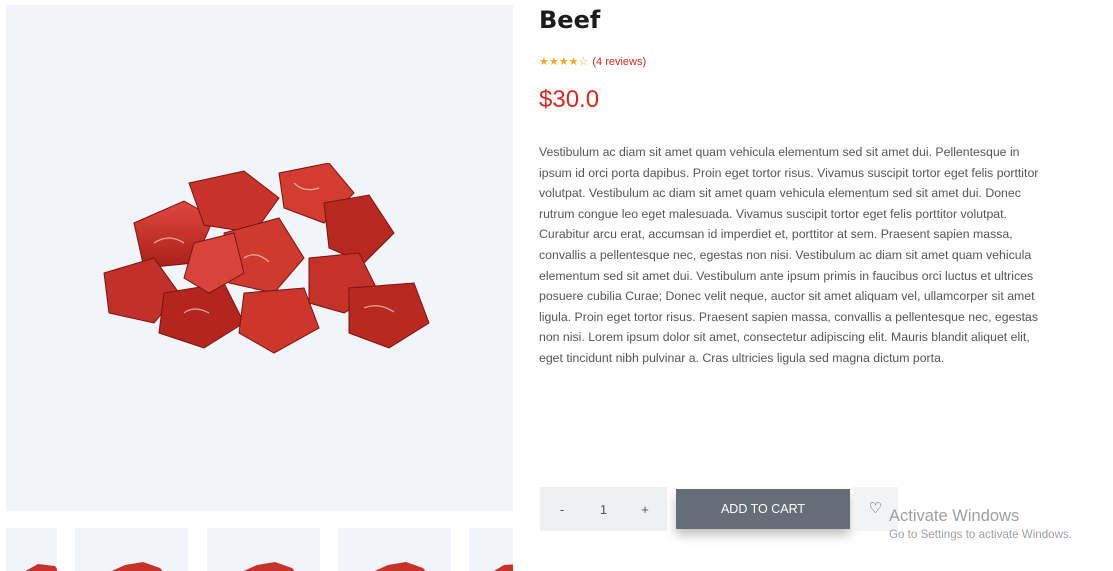  Describe the element at coordinates (619, 62) in the screenshot. I see `reviews-link: (4 reviews)` at that location.